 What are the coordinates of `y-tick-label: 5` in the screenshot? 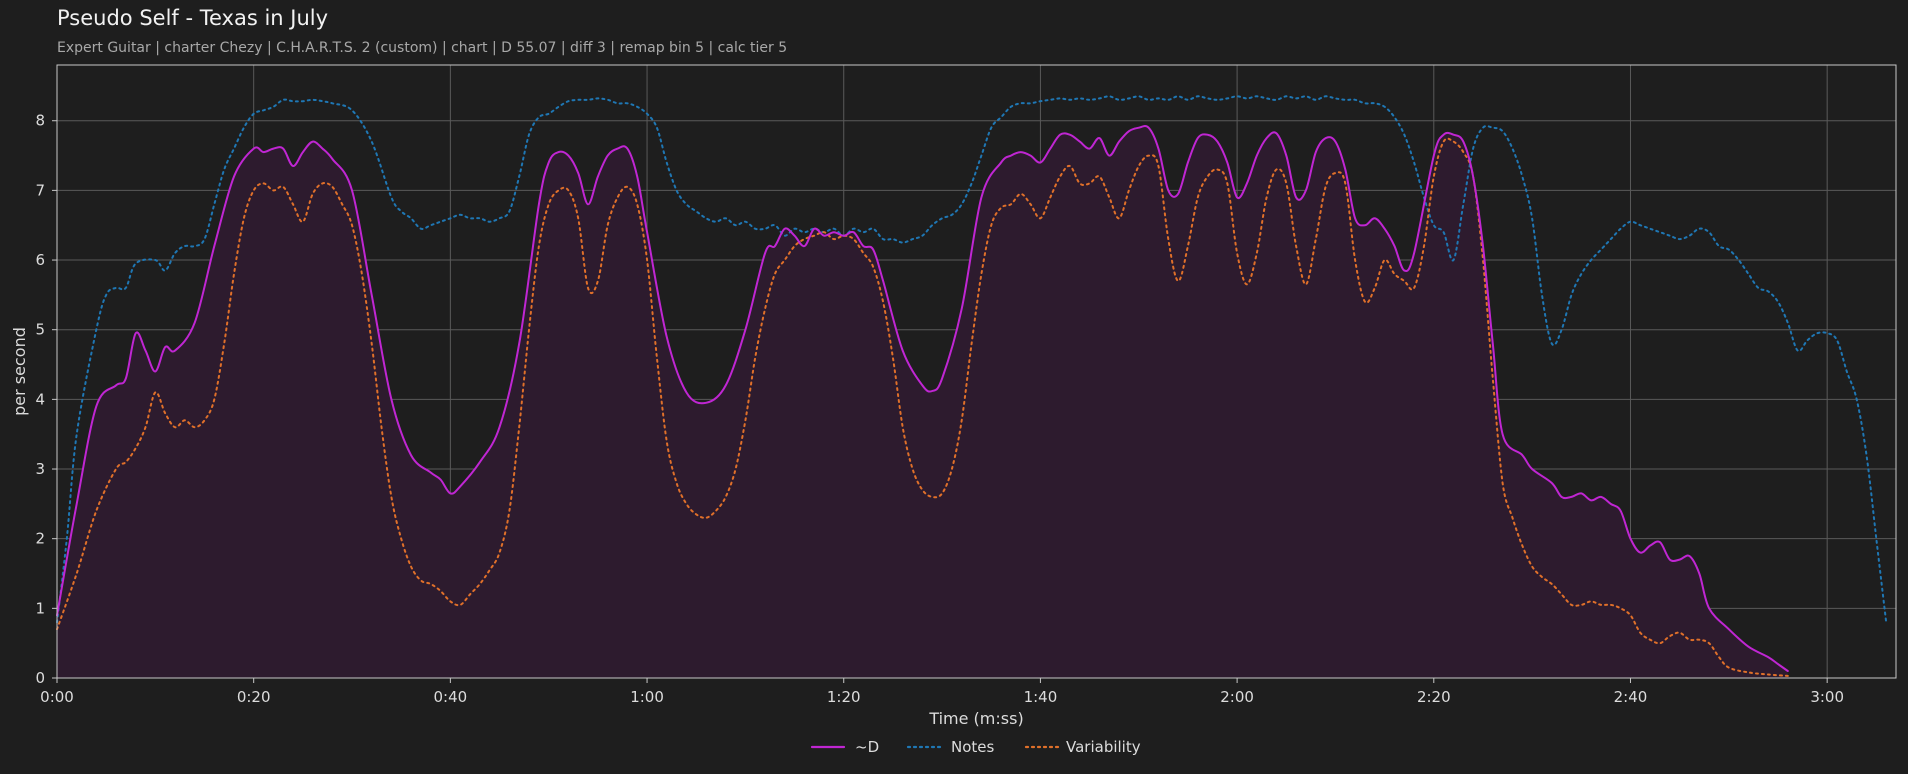 It's located at (40, 330).